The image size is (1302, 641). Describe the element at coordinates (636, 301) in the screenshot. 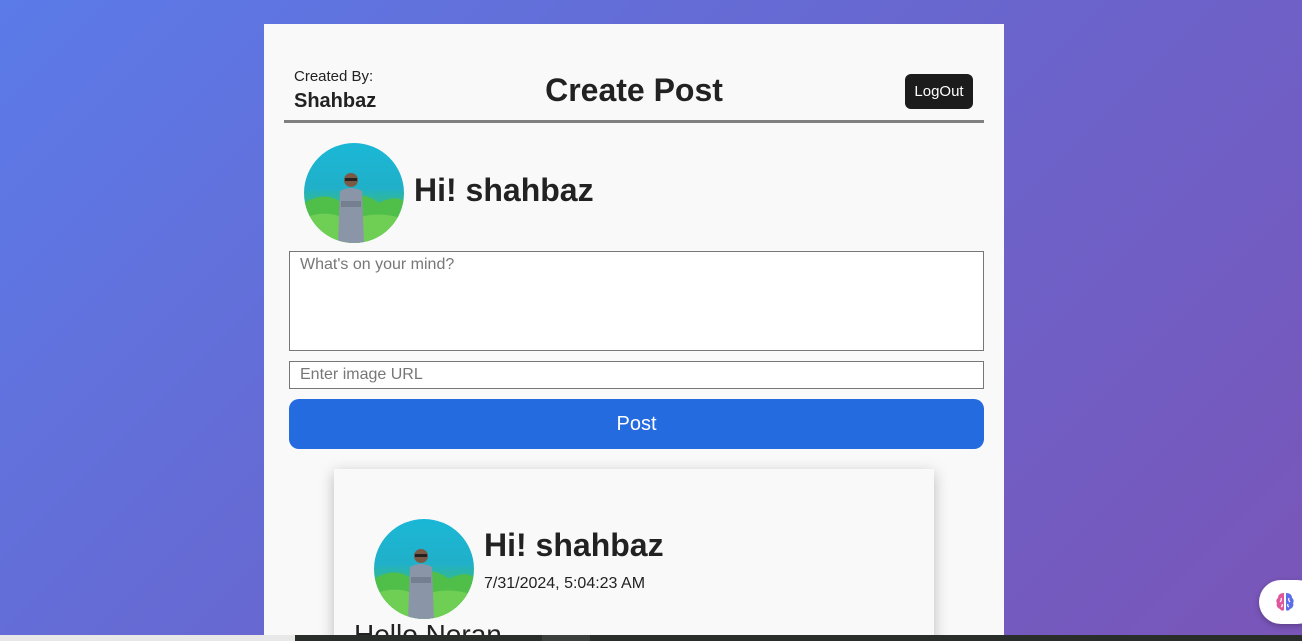

I see `post-text-input` at that location.